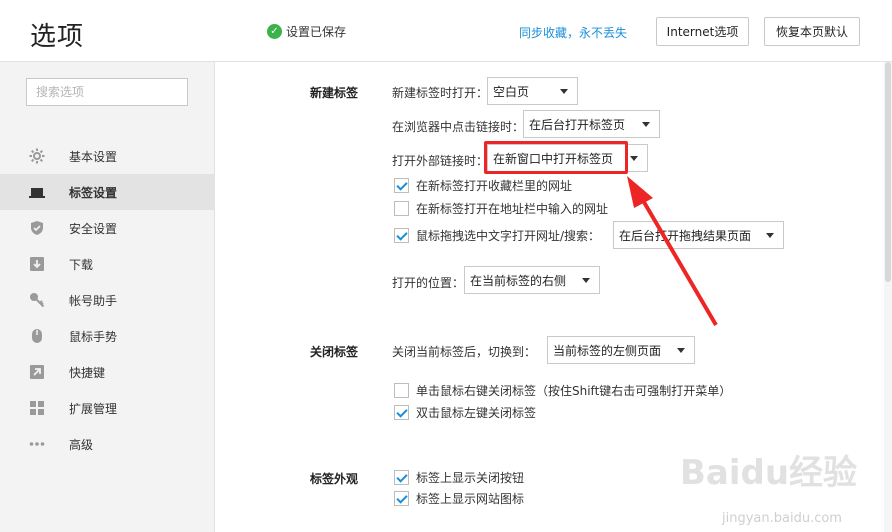 Image resolution: width=892 pixels, height=532 pixels. Describe the element at coordinates (93, 156) in the screenshot. I see `sidebar-item-label: 基本设置` at that location.